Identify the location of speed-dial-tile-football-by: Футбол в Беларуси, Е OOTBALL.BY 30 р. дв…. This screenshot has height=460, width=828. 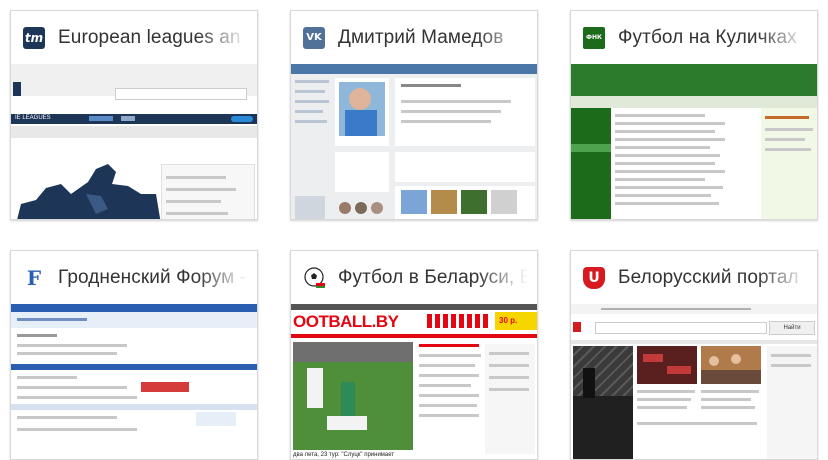
(414, 355).